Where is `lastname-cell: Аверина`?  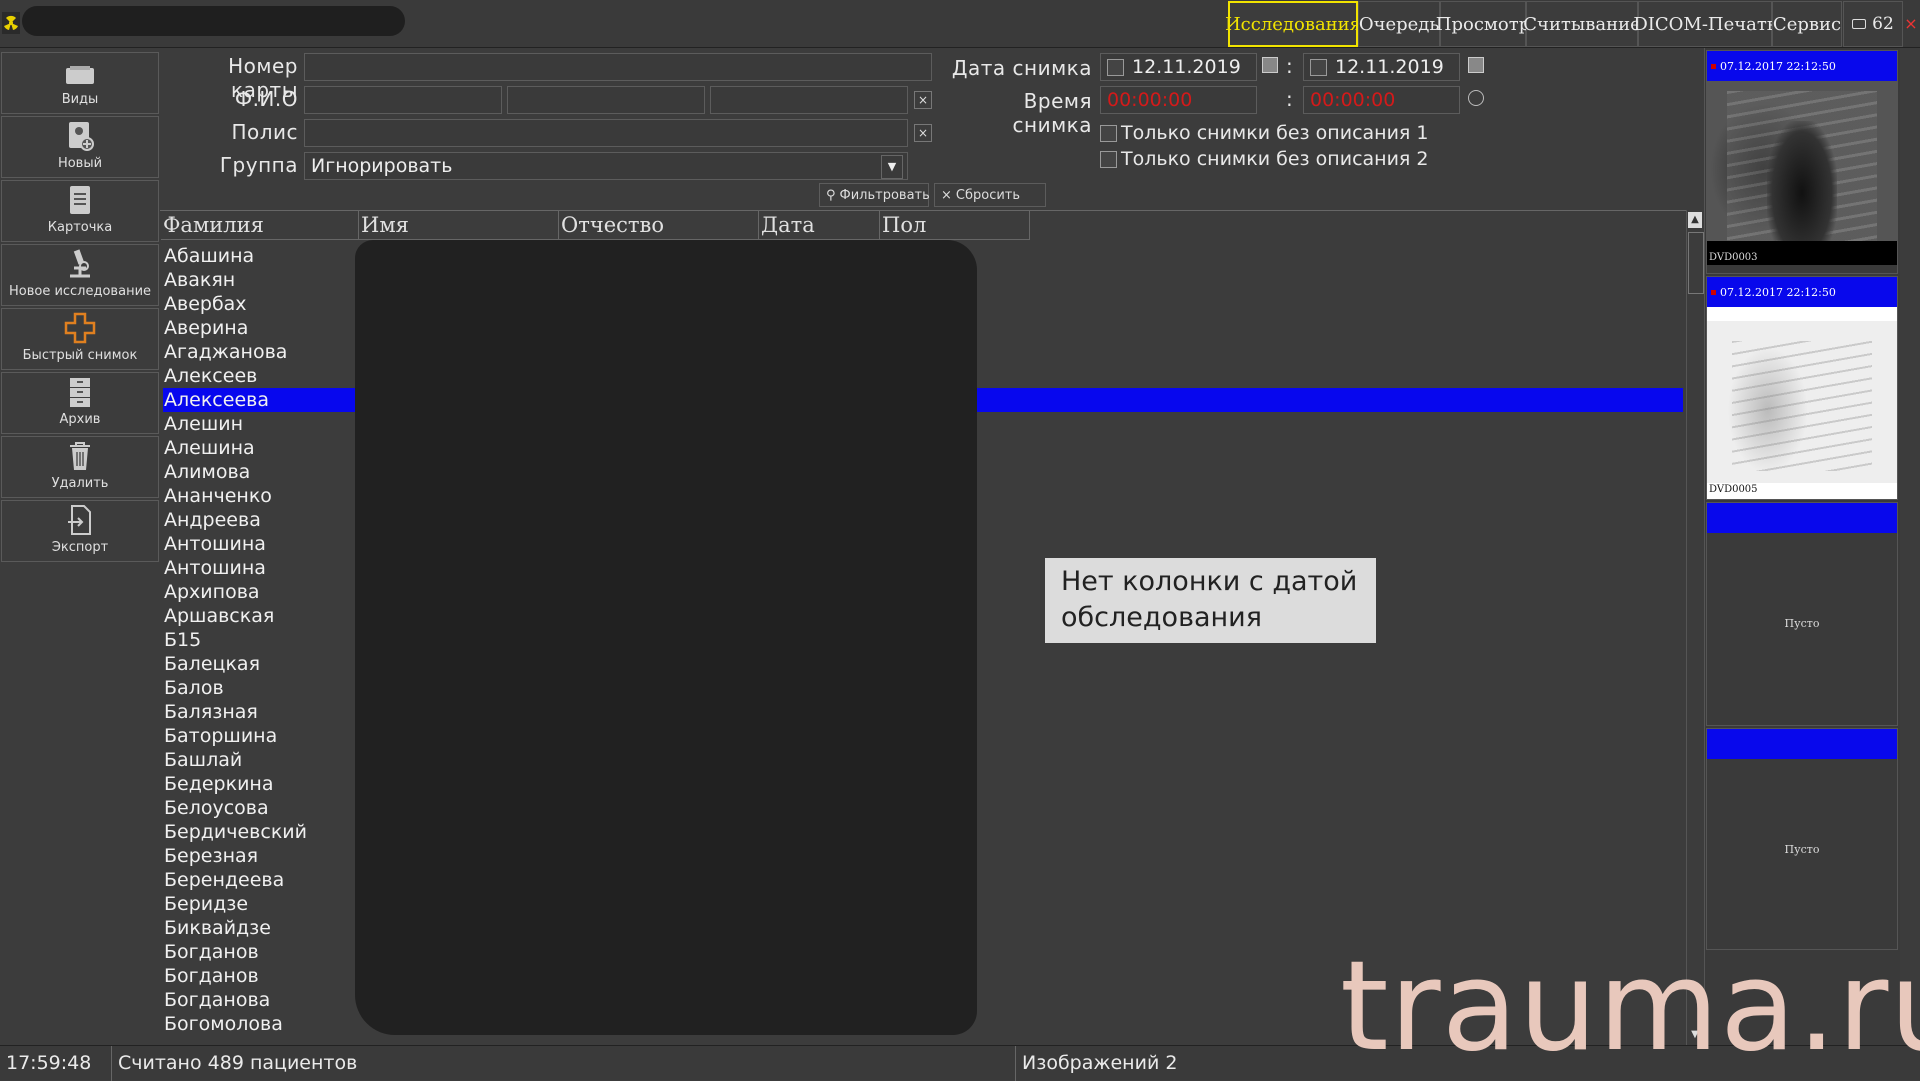
lastname-cell: Аверина is located at coordinates (206, 328).